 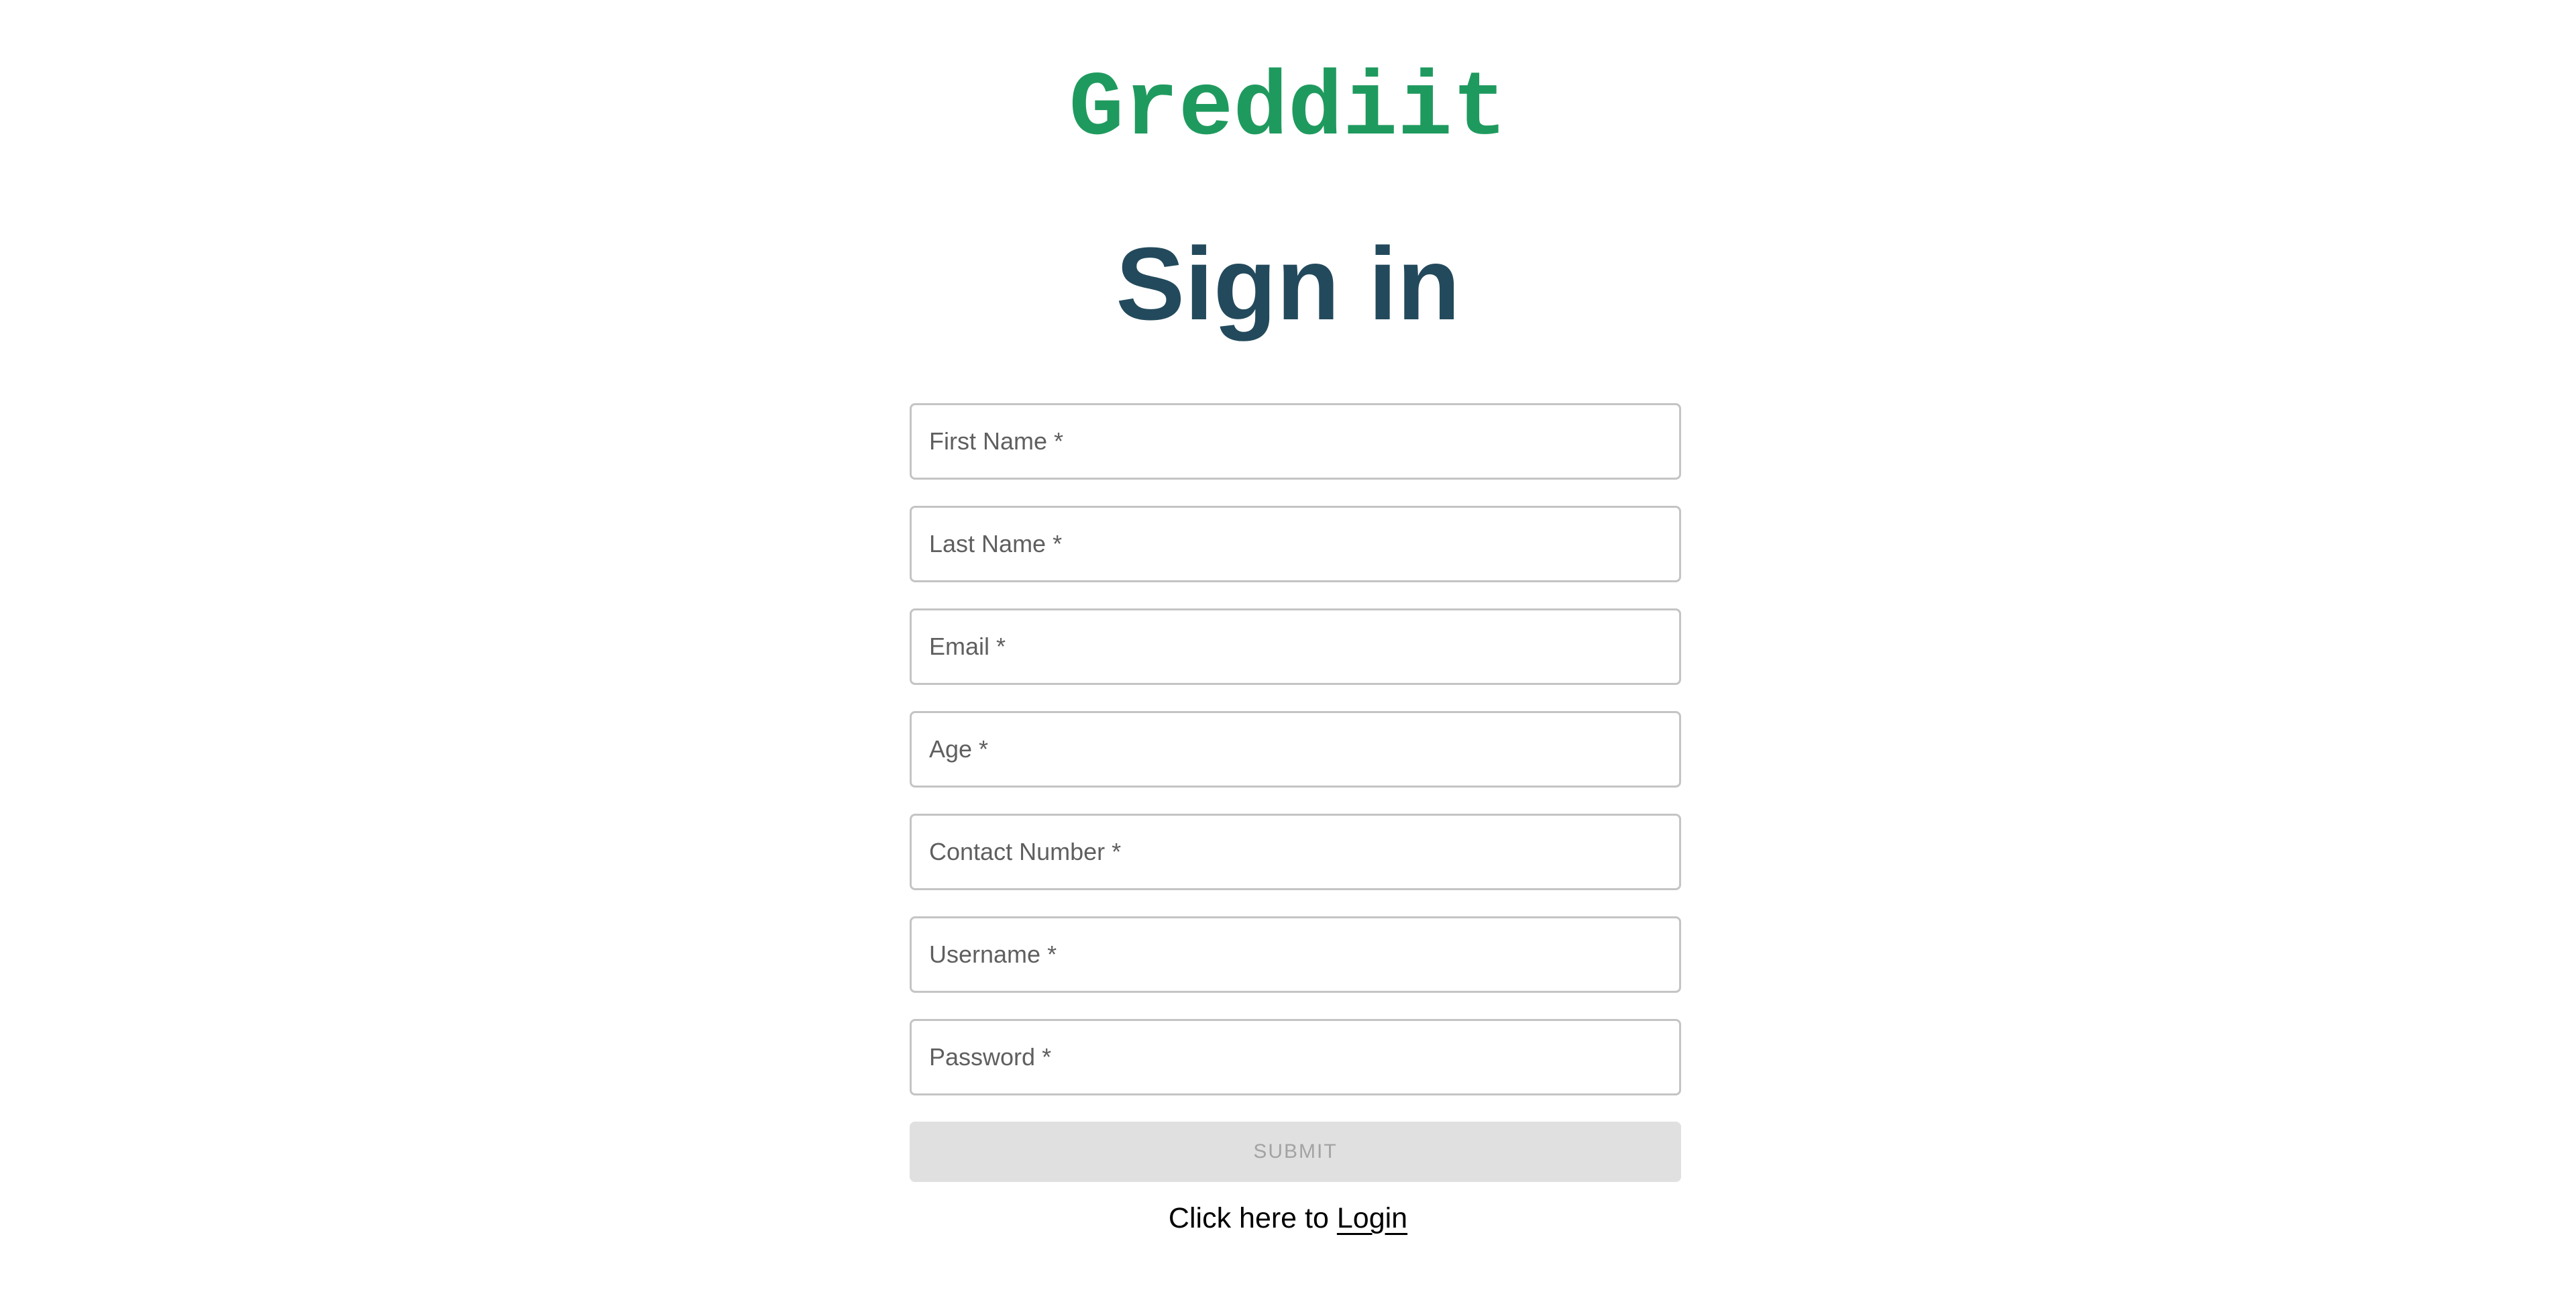 I want to click on email-input, so click(x=1295, y=646).